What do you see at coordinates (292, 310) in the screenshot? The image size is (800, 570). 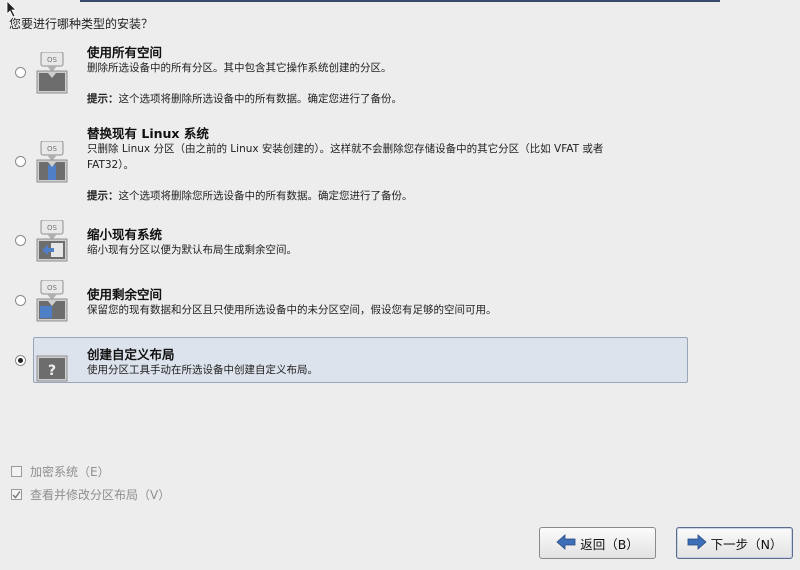 I see `option-description: 保留您的现有数据和分区且只使用所选设备中的未分区空间，假设您有足够的空间可用。` at bounding box center [292, 310].